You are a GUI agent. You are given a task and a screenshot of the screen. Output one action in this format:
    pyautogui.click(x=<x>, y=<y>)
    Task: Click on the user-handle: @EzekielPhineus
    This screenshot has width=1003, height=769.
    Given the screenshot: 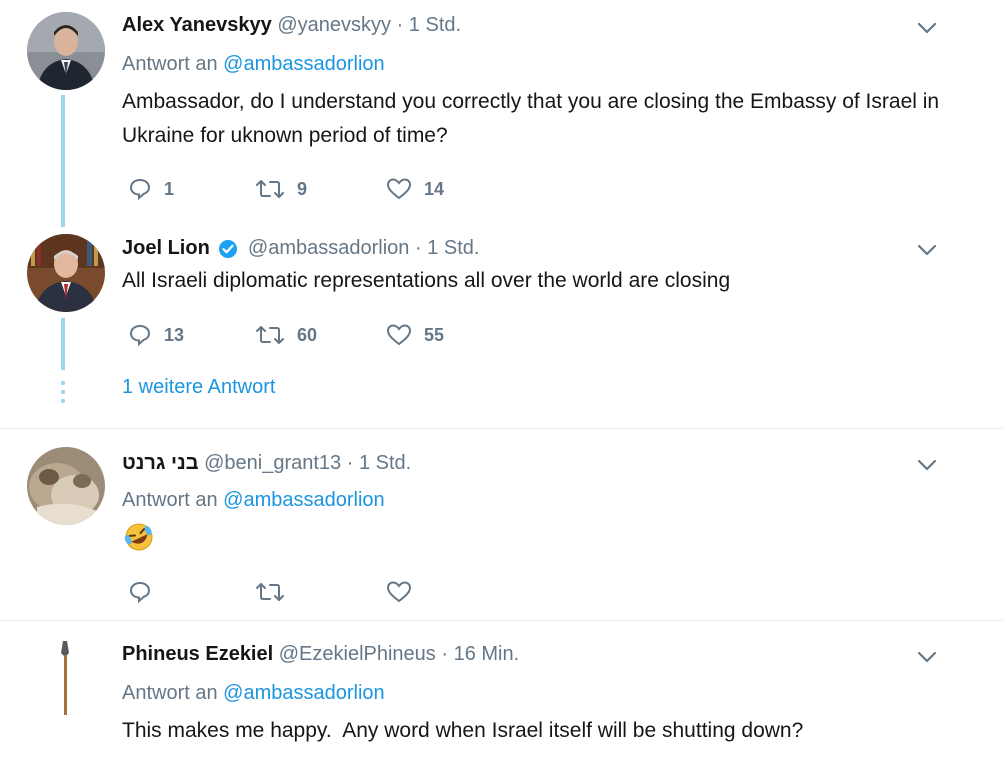 What is the action you would take?
    pyautogui.click(x=357, y=654)
    